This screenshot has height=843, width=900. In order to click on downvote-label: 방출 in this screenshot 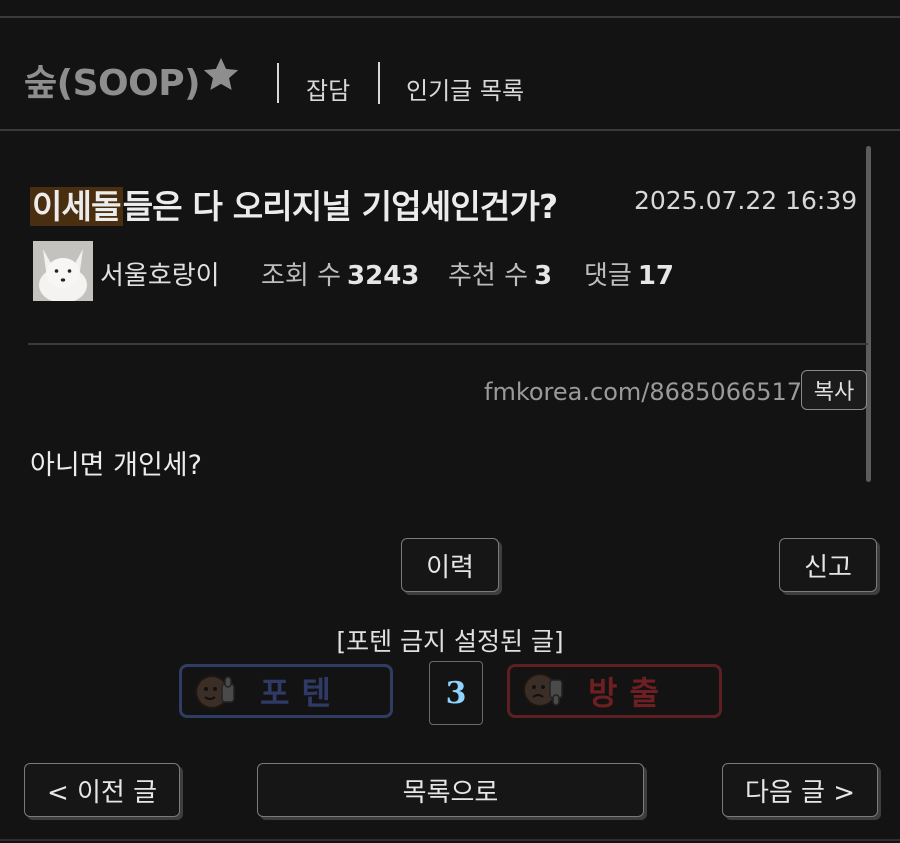, I will do `click(629, 693)`.